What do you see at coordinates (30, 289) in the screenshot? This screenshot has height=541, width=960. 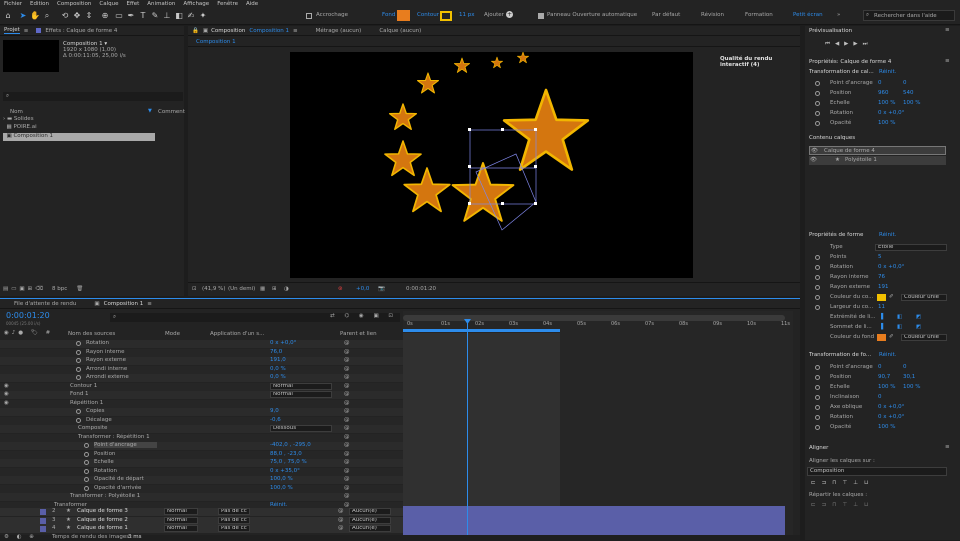 I see `flowchart-icon: ⊞` at bounding box center [30, 289].